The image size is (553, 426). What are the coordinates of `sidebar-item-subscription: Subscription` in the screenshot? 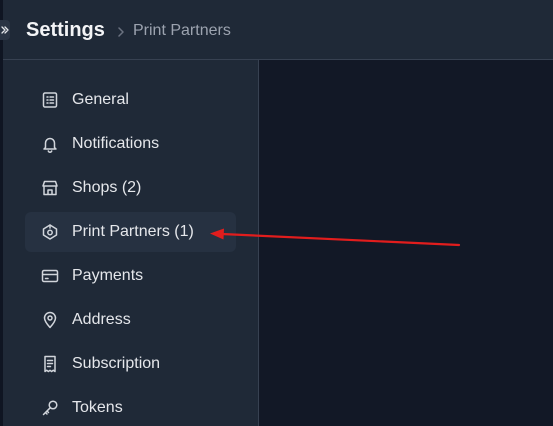 It's located at (130, 364).